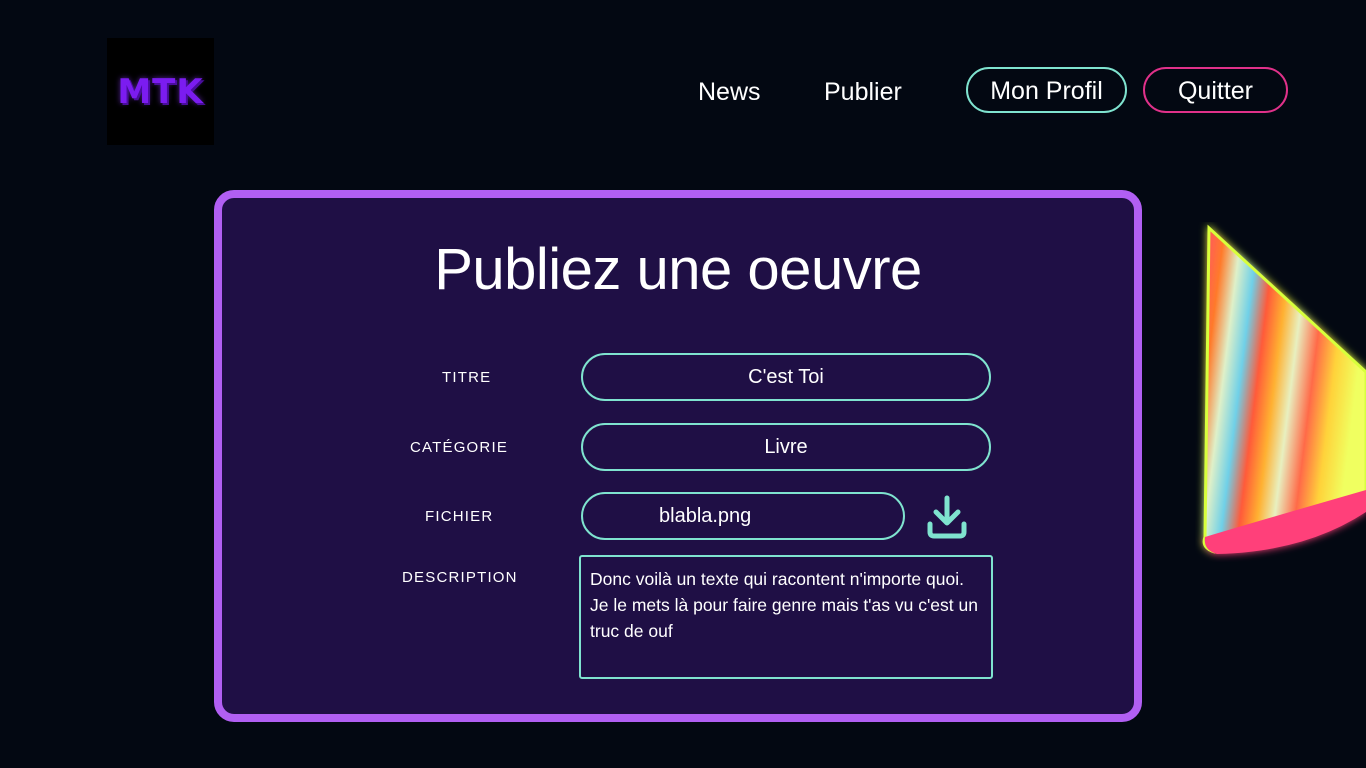  Describe the element at coordinates (1046, 90) in the screenshot. I see `mon-profil-button: Mon Profil` at that location.